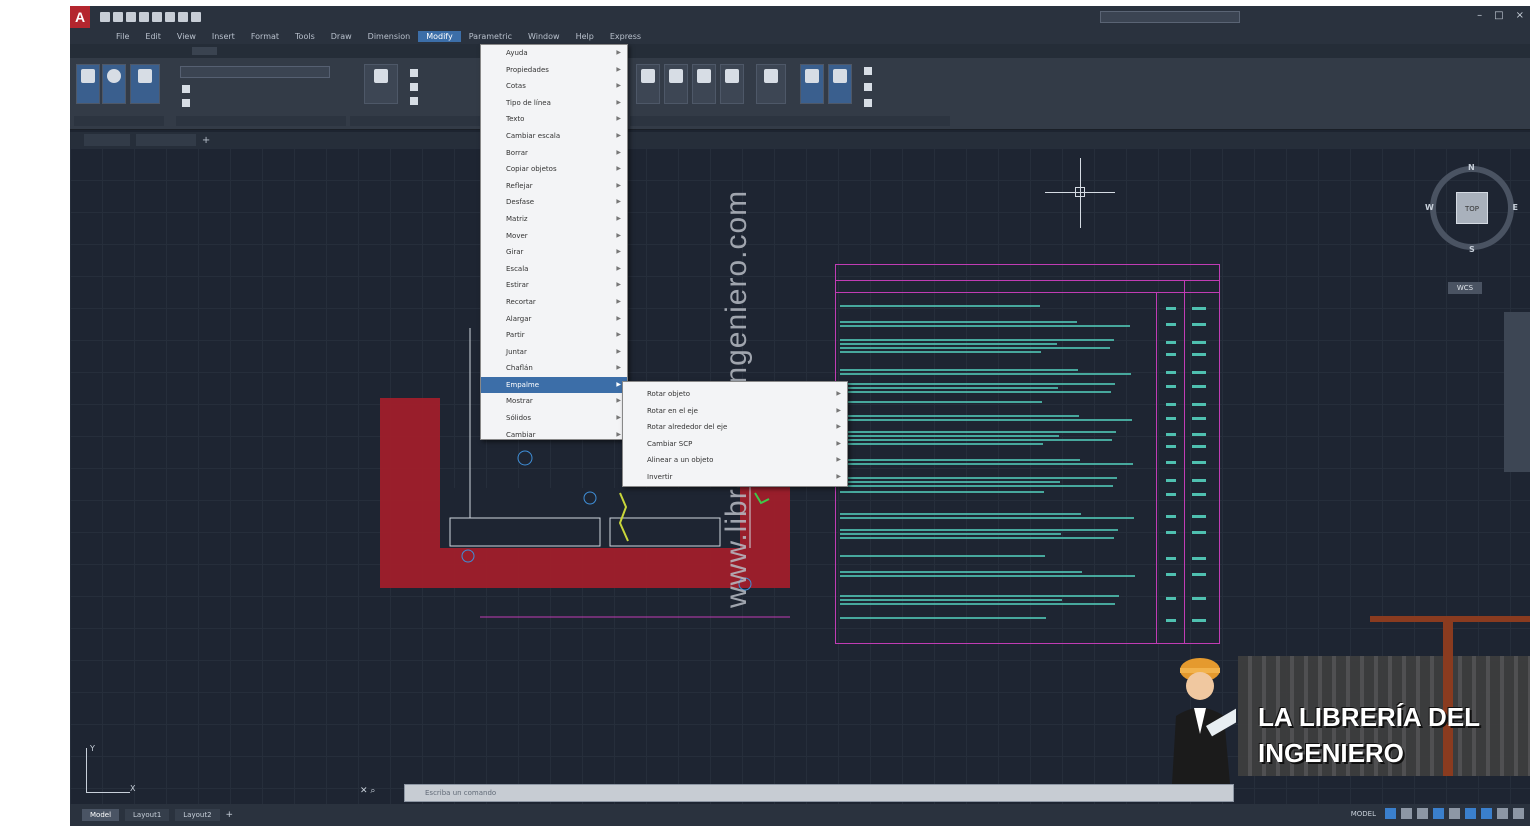  Describe the element at coordinates (1363, 814) in the screenshot. I see `model-space-label: MODEL` at that location.